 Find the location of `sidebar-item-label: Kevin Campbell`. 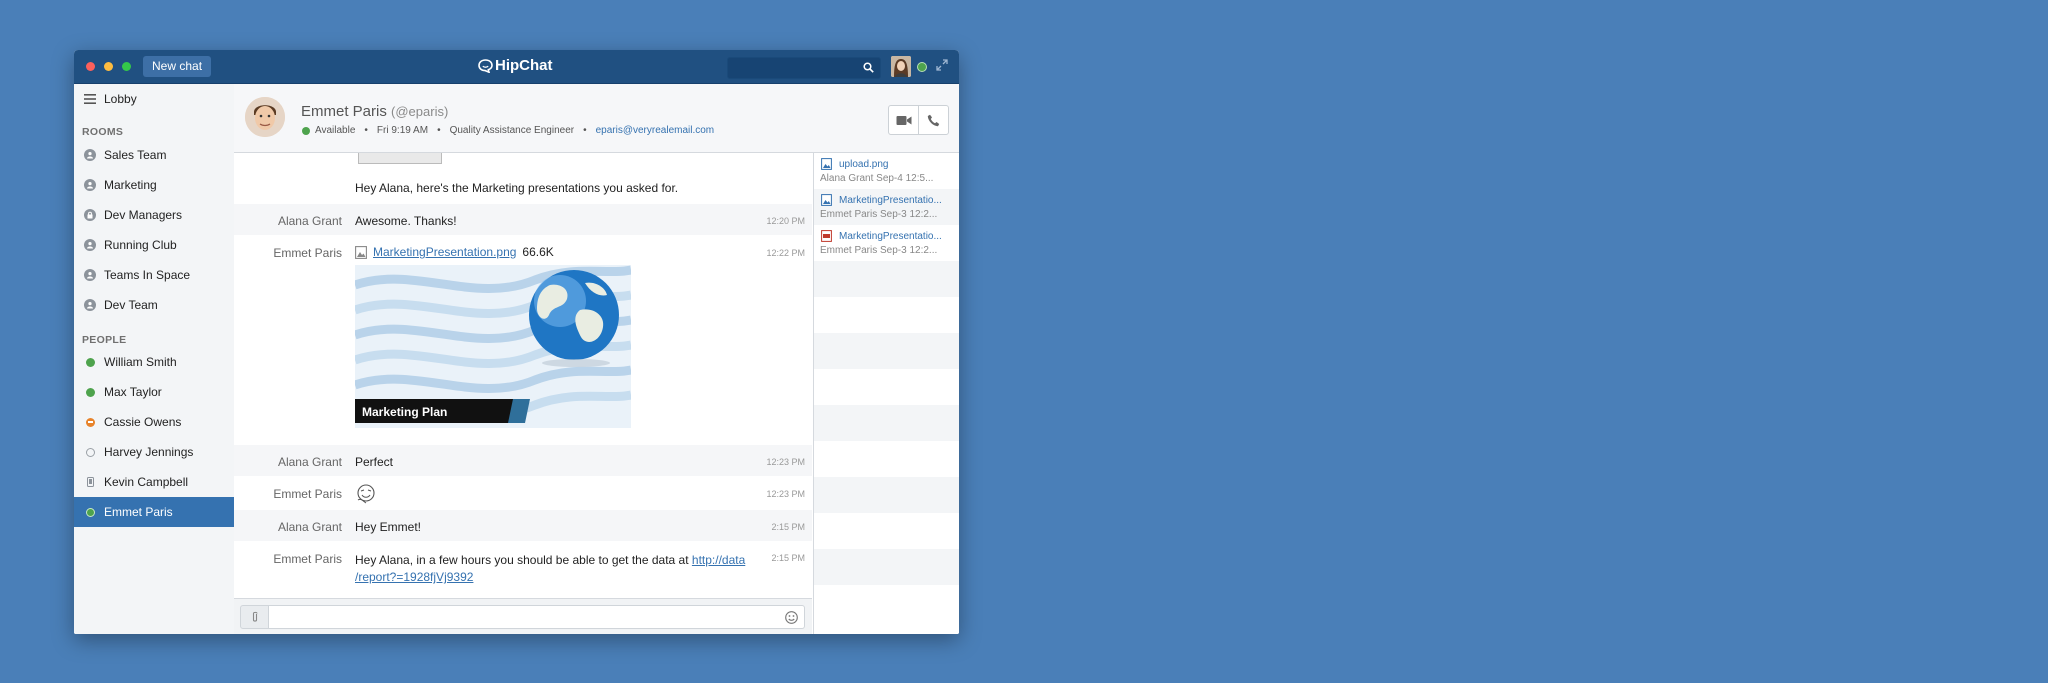

sidebar-item-label: Kevin Campbell is located at coordinates (146, 482).